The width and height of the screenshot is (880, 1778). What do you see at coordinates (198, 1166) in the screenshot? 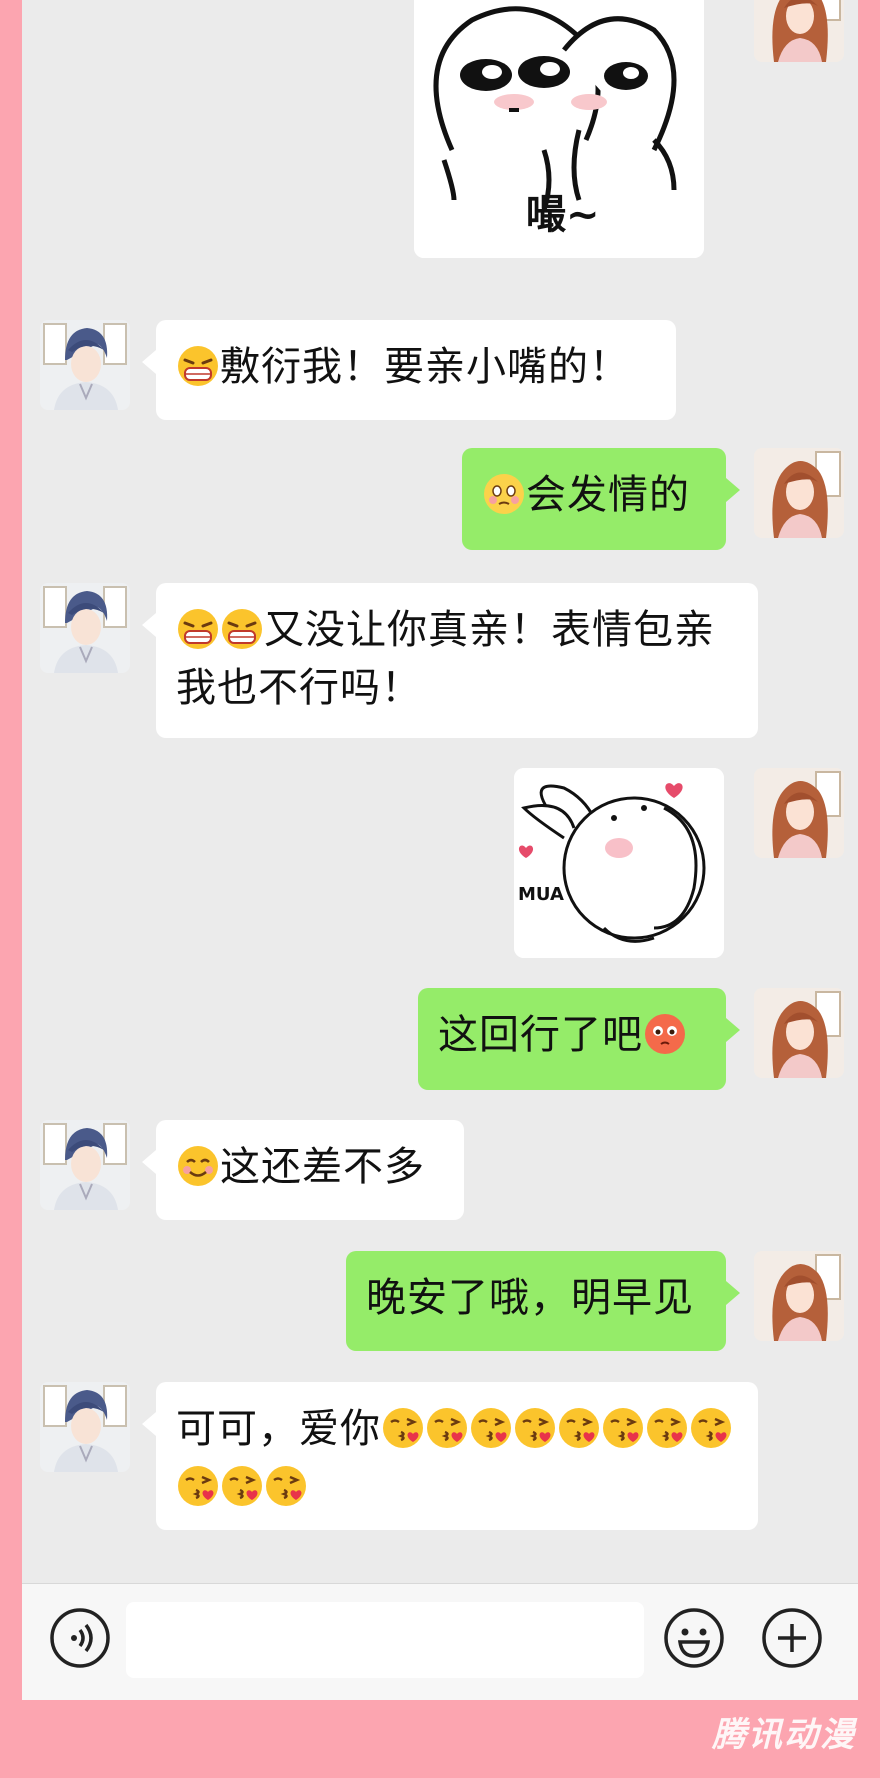
I see `smile-emoji-icon` at bounding box center [198, 1166].